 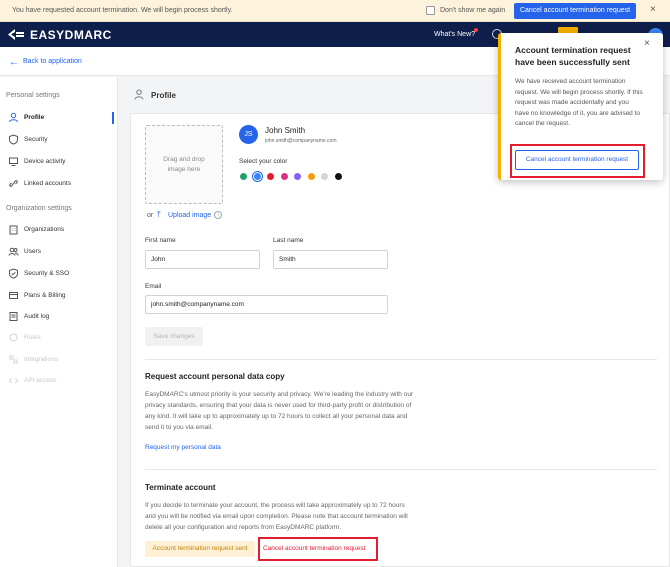 What do you see at coordinates (39, 208) in the screenshot?
I see `organization-settings-heading: Organization settings` at bounding box center [39, 208].